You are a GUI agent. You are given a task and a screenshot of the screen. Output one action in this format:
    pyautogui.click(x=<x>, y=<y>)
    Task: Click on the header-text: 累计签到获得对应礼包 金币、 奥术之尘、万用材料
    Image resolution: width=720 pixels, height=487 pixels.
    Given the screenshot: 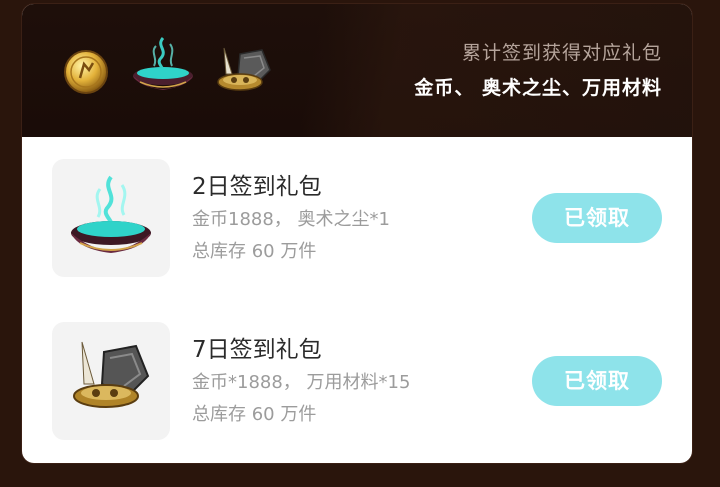 What is the action you would take?
    pyautogui.click(x=538, y=69)
    